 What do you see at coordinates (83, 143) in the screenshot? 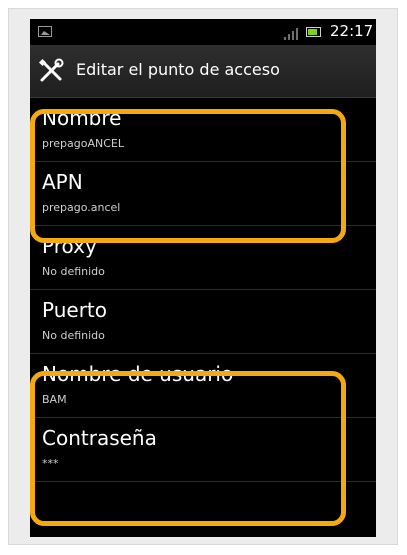
I see `setting-summary: prepagoANCEL` at bounding box center [83, 143].